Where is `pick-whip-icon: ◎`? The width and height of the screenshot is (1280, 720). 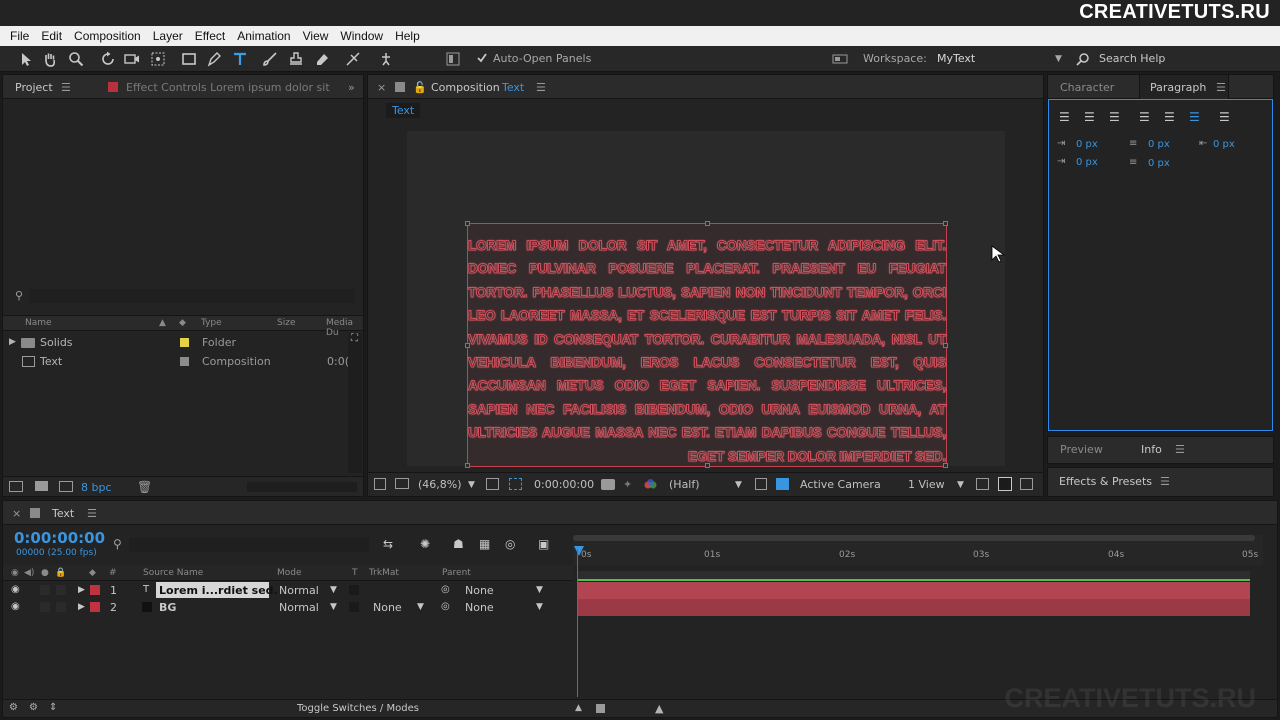
pick-whip-icon: ◎ is located at coordinates (445, 589).